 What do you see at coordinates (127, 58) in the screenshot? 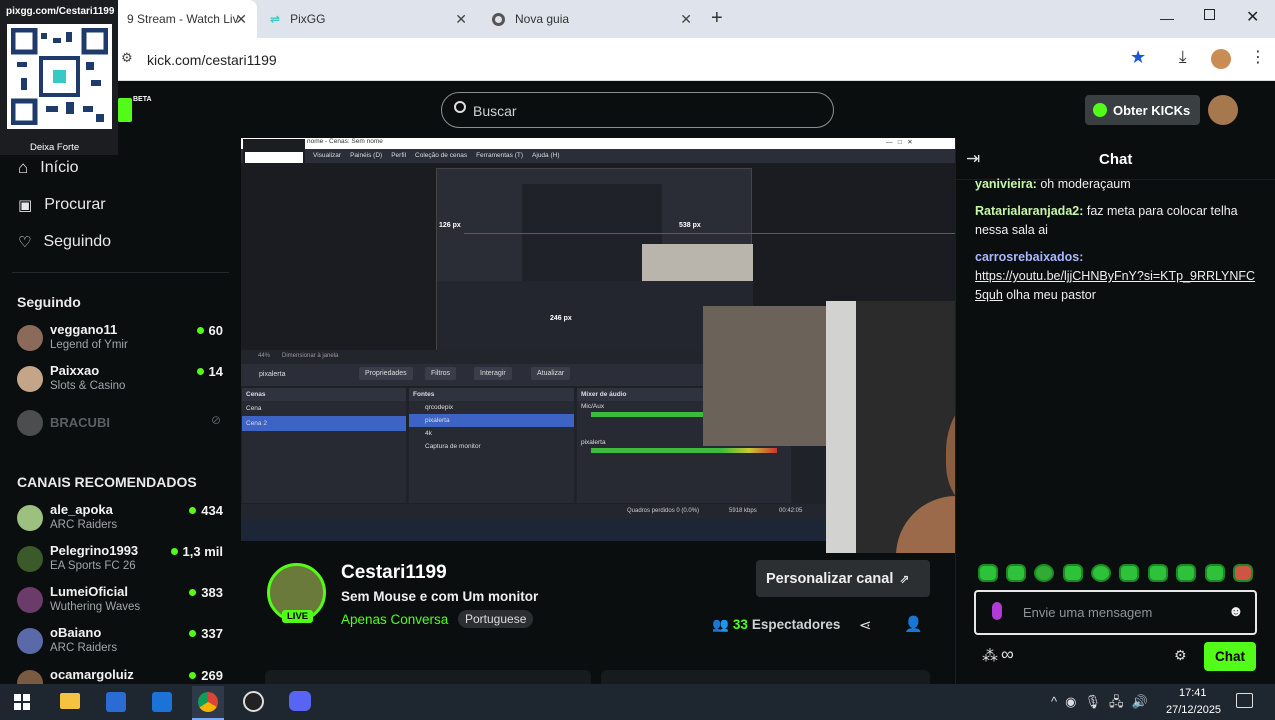
I see `site-info-icon: ⚙` at bounding box center [127, 58].